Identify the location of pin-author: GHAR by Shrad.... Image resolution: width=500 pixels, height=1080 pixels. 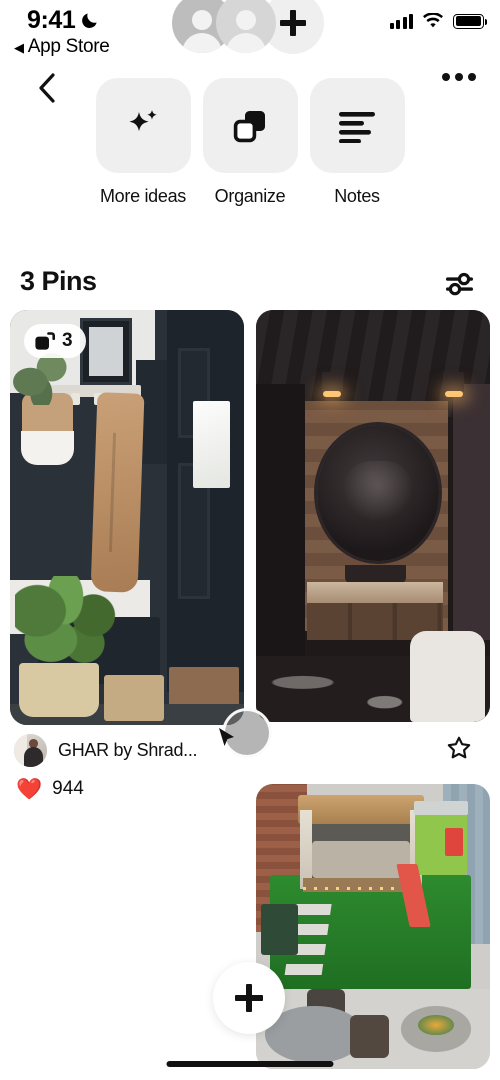
(127, 750).